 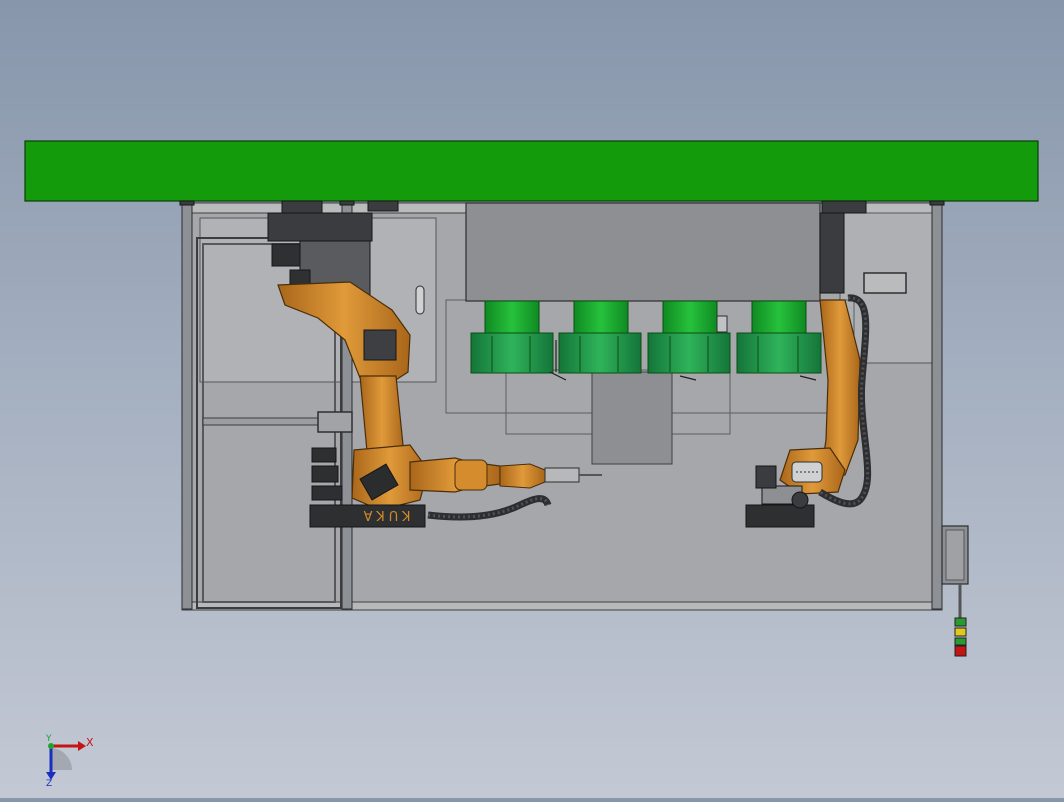 I want to click on control-box, so click(x=955, y=555).